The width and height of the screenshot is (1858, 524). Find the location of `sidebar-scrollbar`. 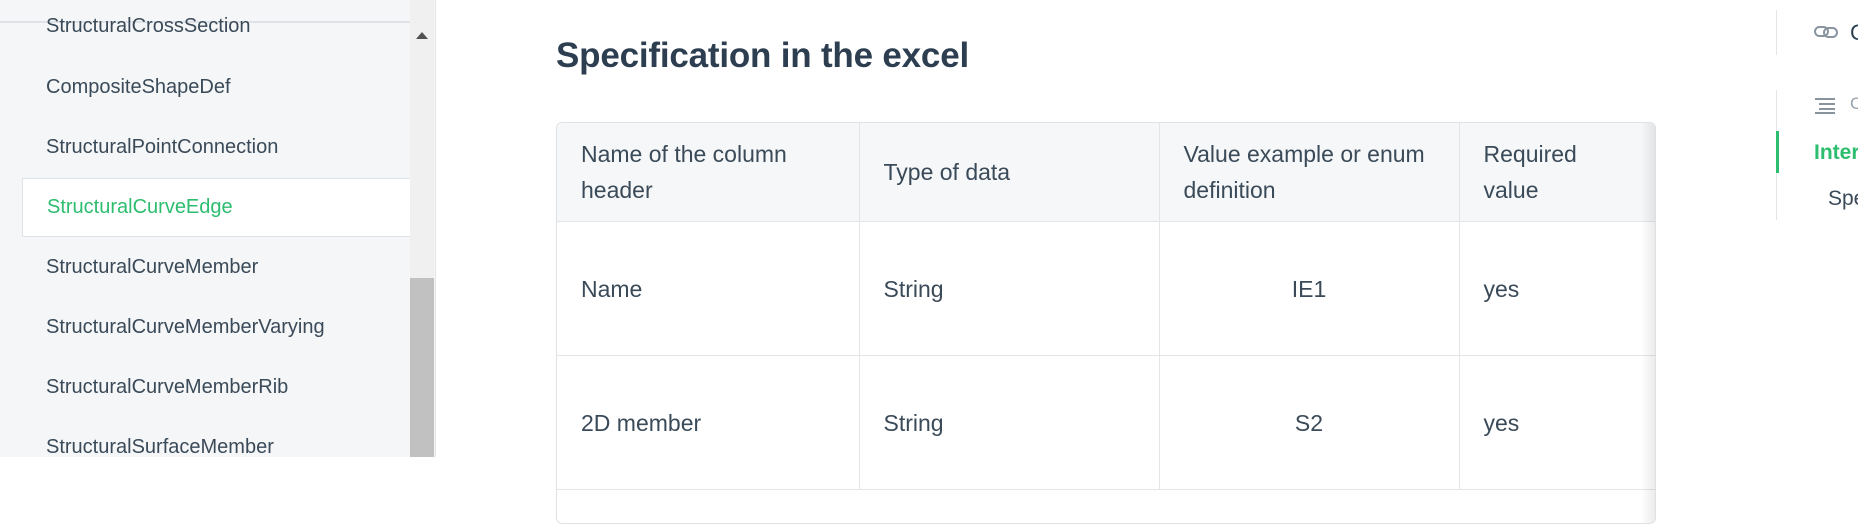

sidebar-scrollbar is located at coordinates (422, 228).